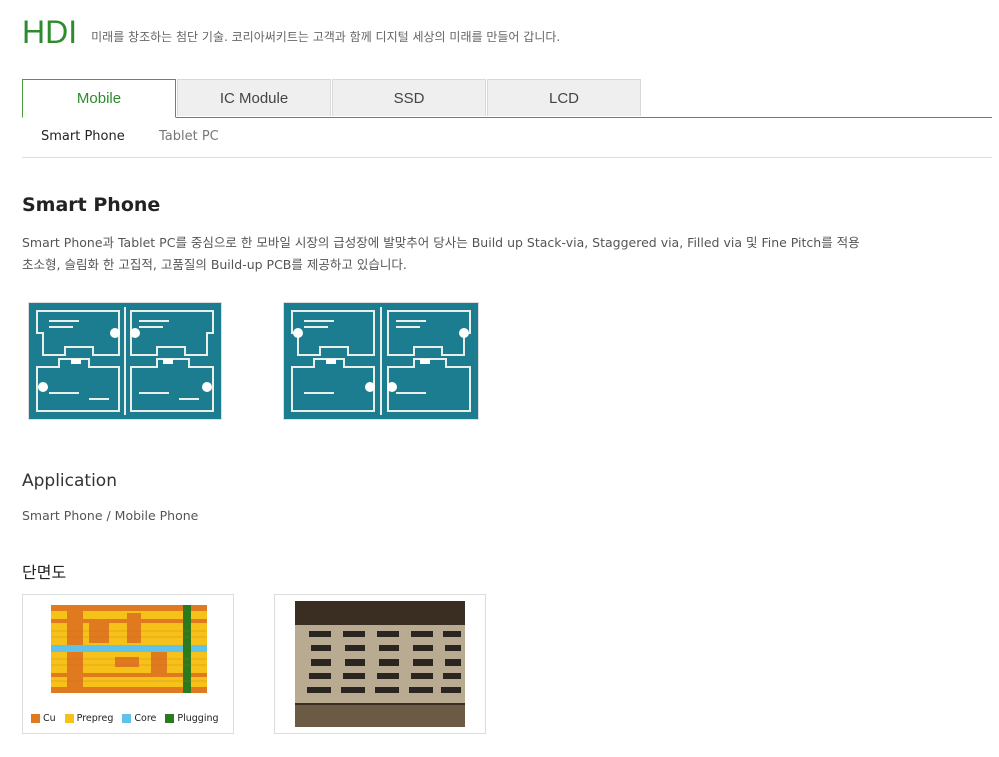  I want to click on cross-section-photo, so click(380, 664).